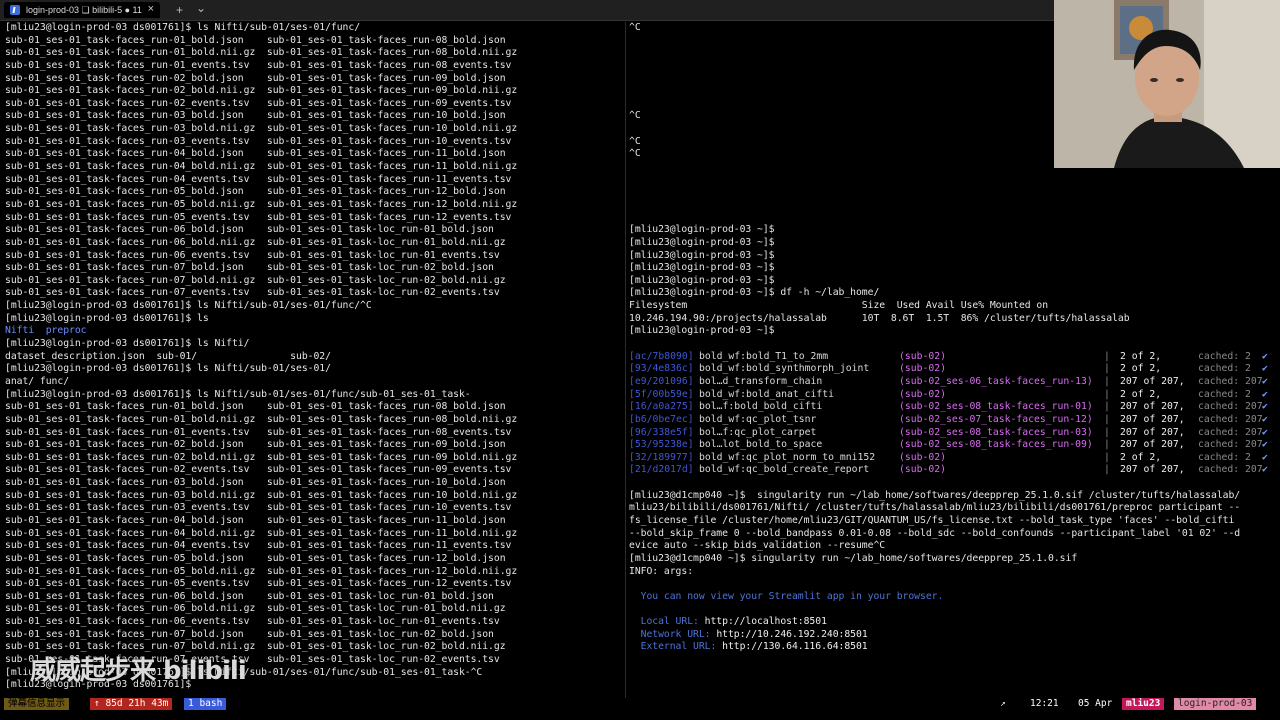  I want to click on task-hash: [e9/201096], so click(661, 381).